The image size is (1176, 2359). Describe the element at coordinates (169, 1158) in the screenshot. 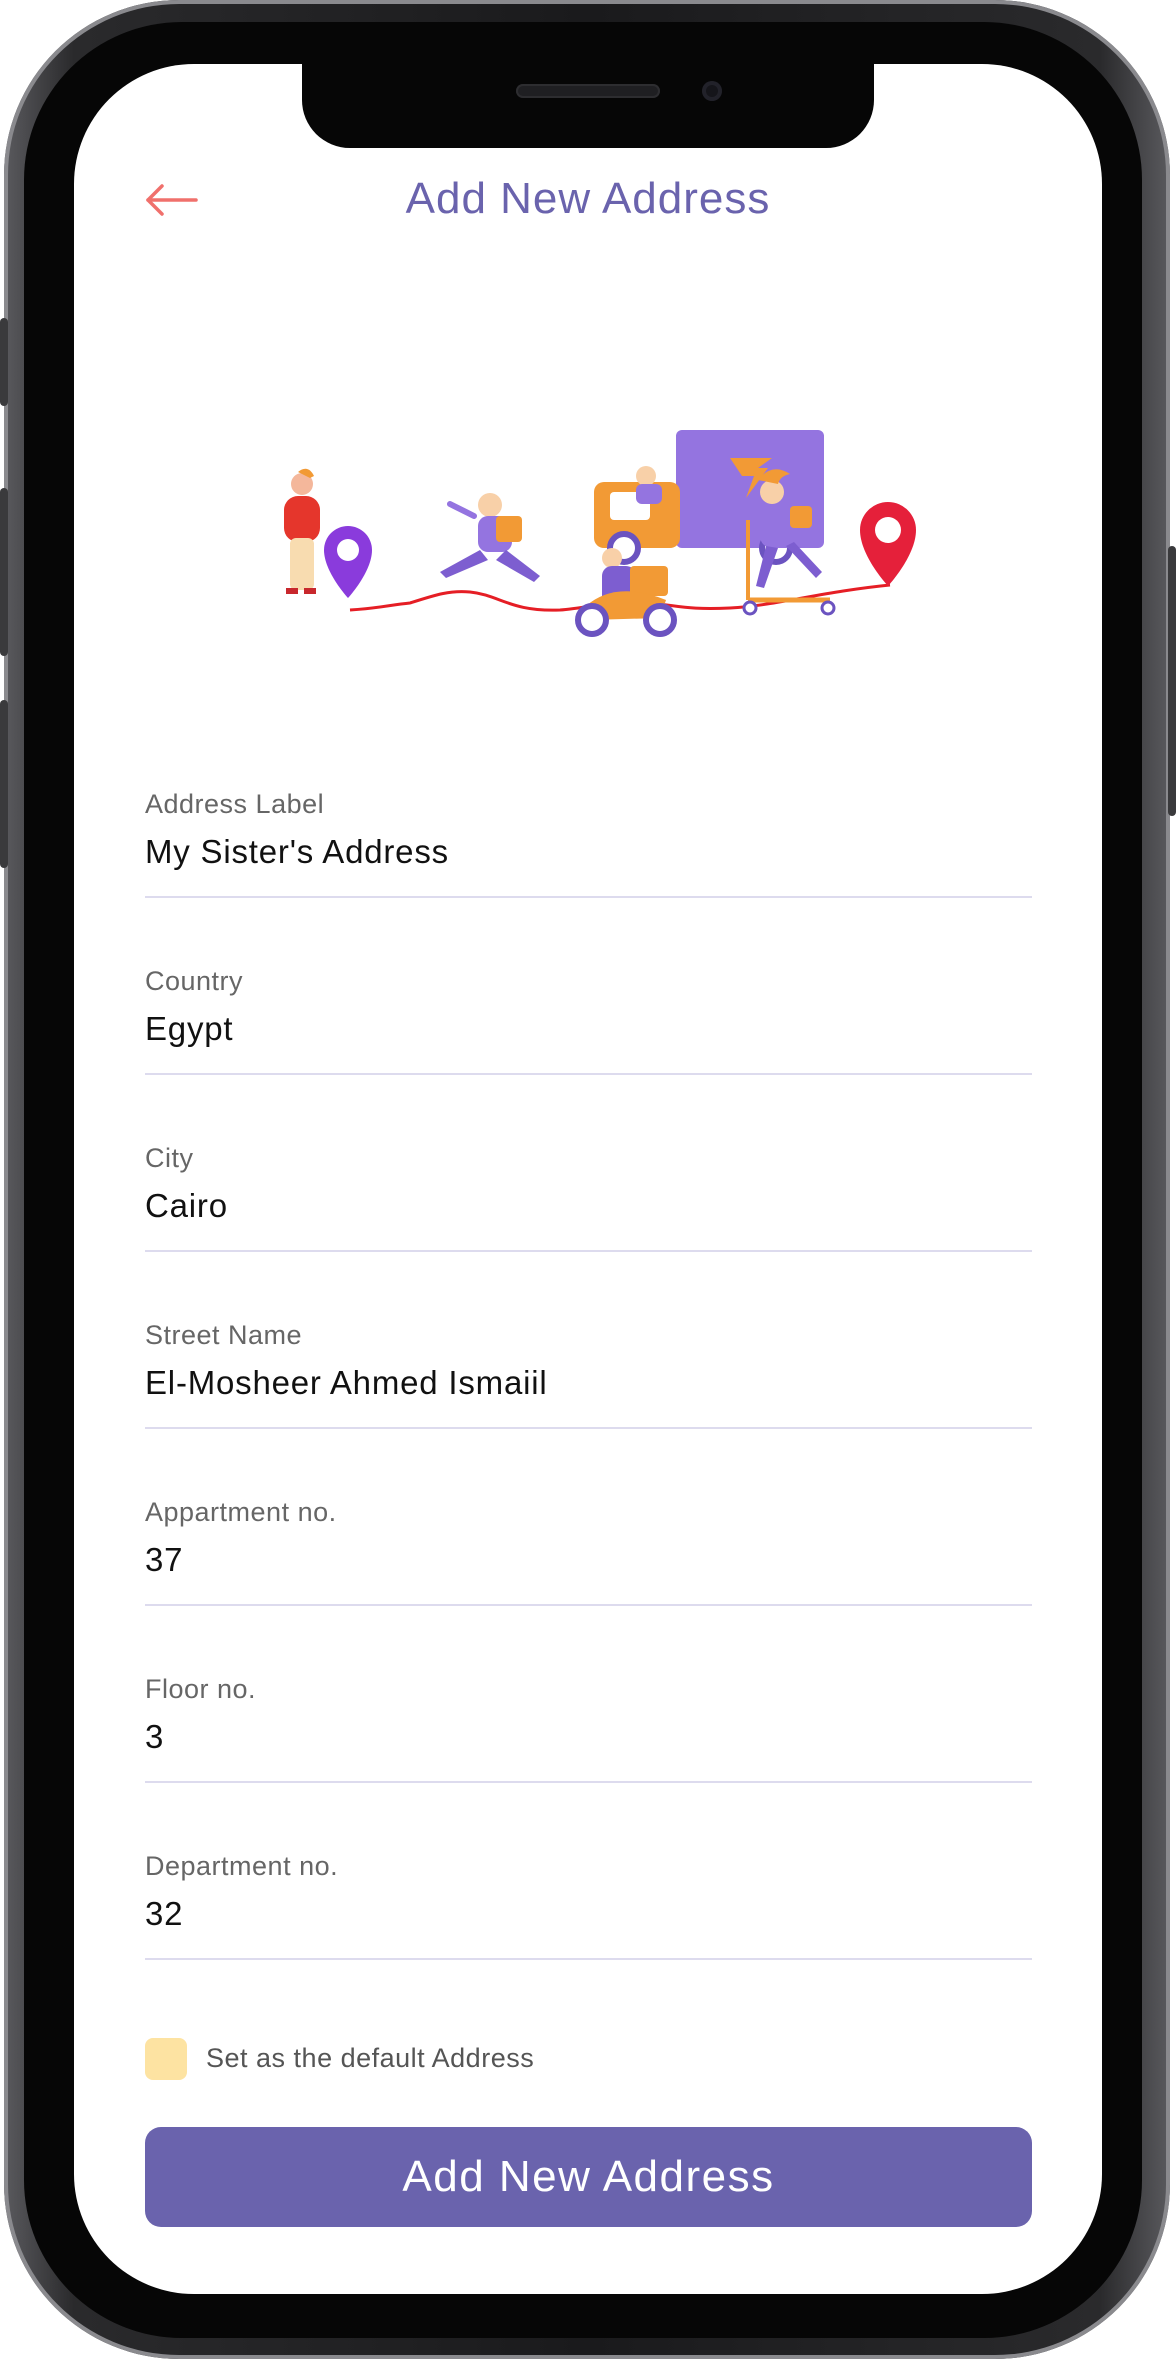

I see `field-label: City` at that location.